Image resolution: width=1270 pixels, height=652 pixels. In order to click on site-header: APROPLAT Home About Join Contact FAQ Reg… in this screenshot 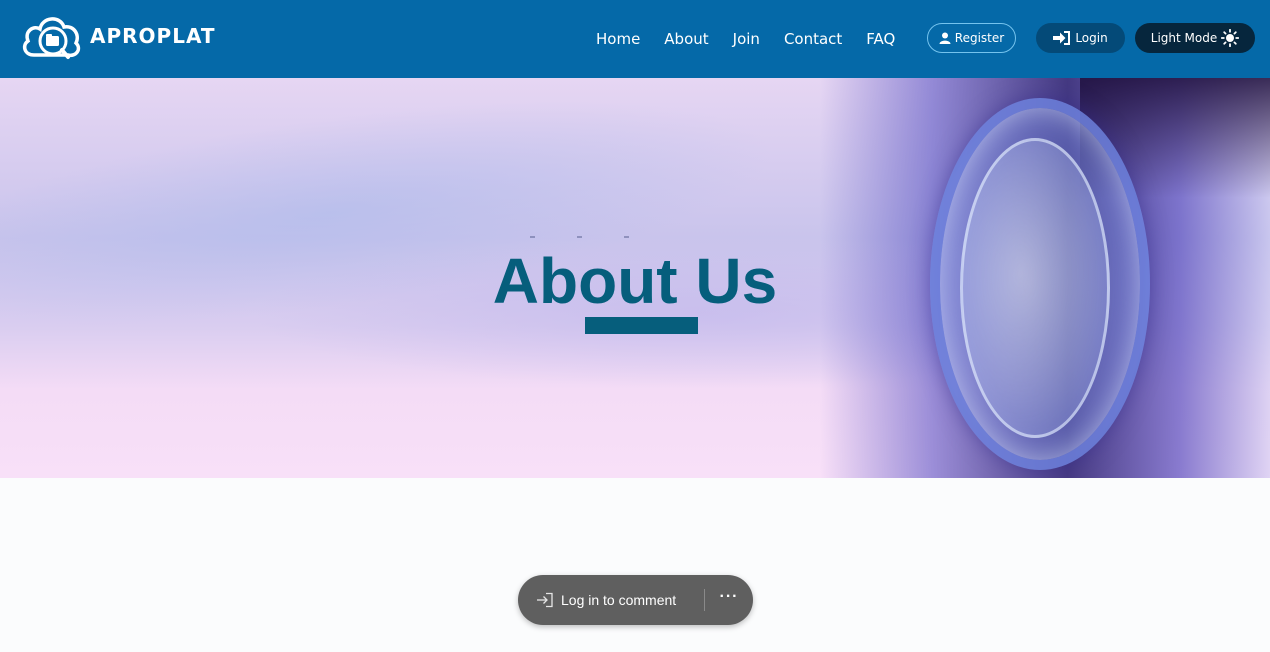, I will do `click(635, 39)`.